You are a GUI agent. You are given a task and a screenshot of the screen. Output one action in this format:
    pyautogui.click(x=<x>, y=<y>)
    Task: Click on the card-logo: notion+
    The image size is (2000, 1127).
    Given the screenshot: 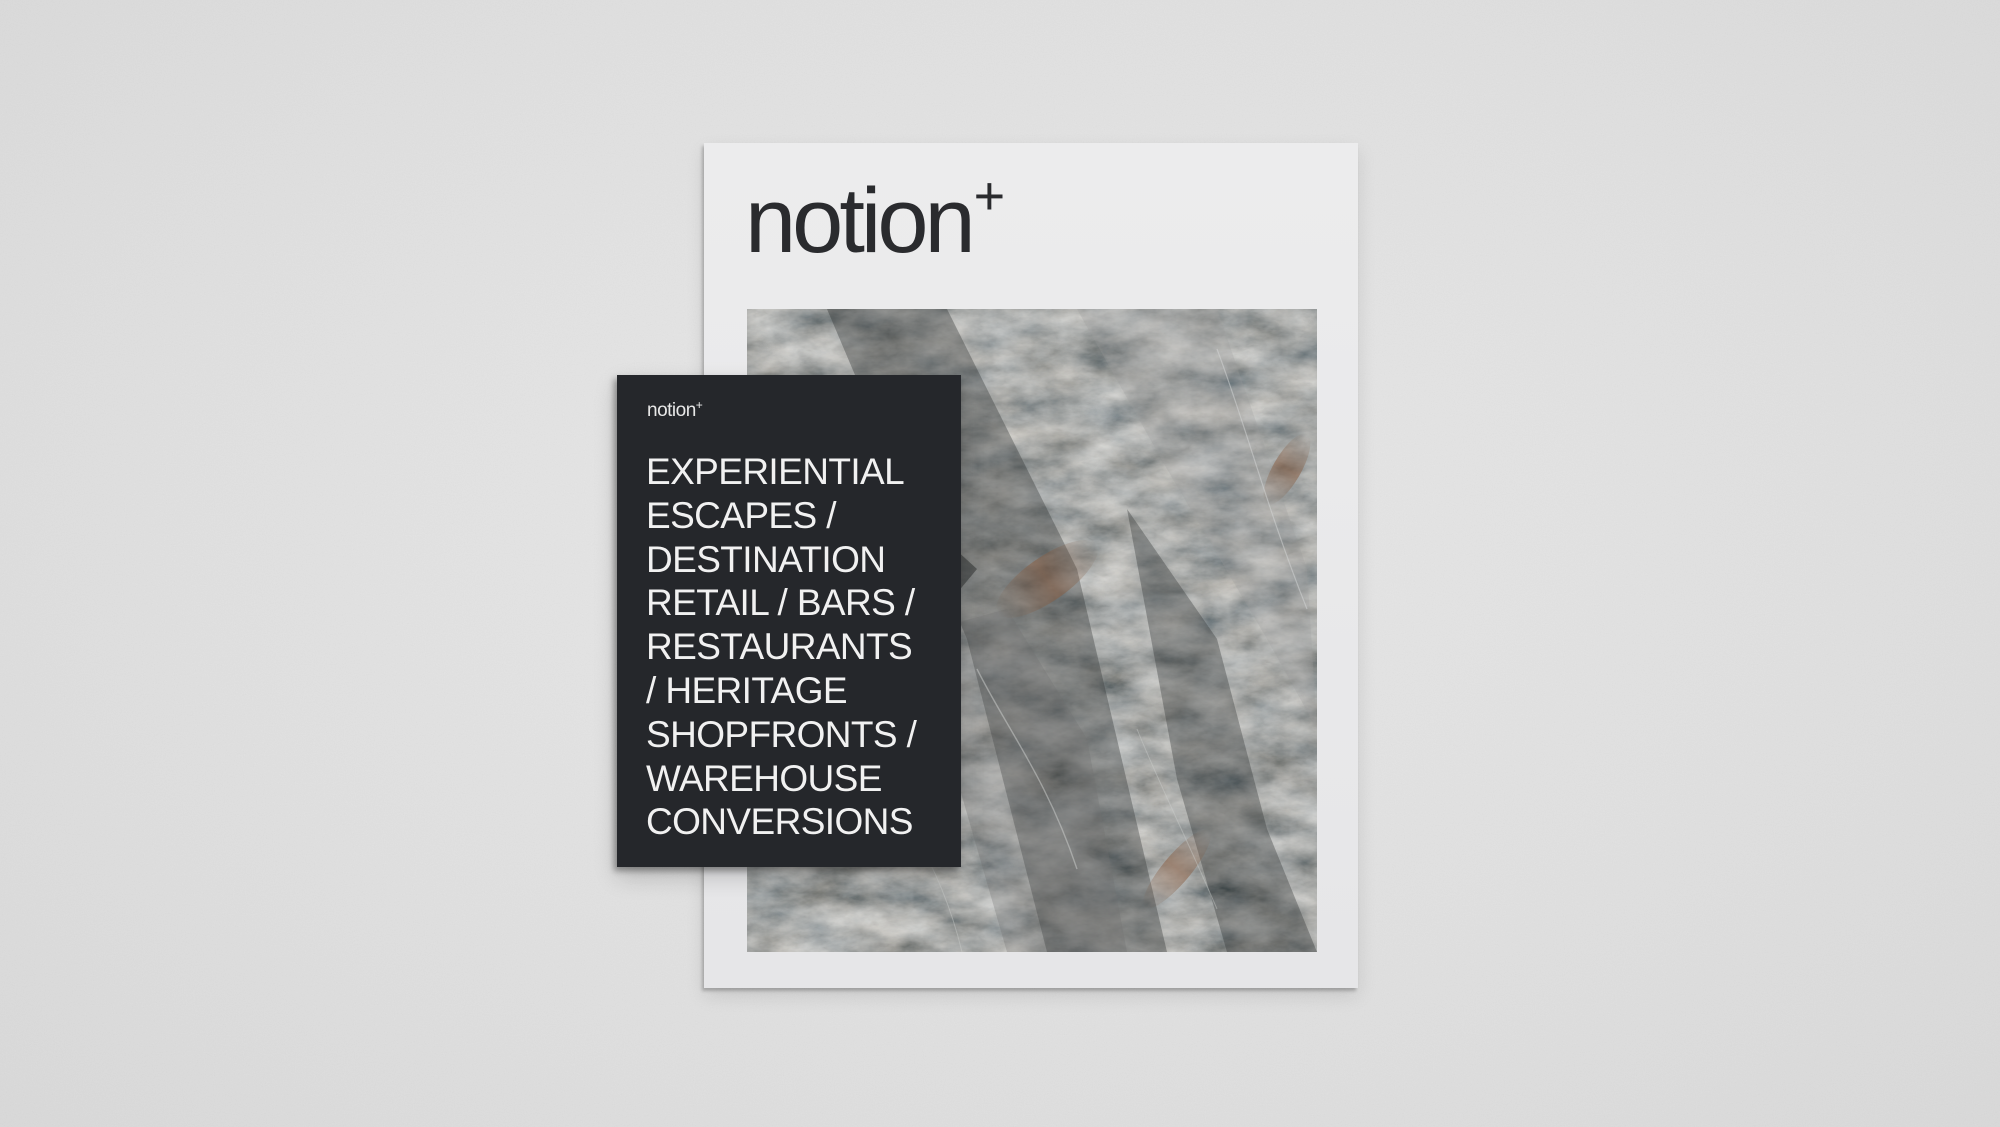 What is the action you would take?
    pyautogui.click(x=675, y=409)
    